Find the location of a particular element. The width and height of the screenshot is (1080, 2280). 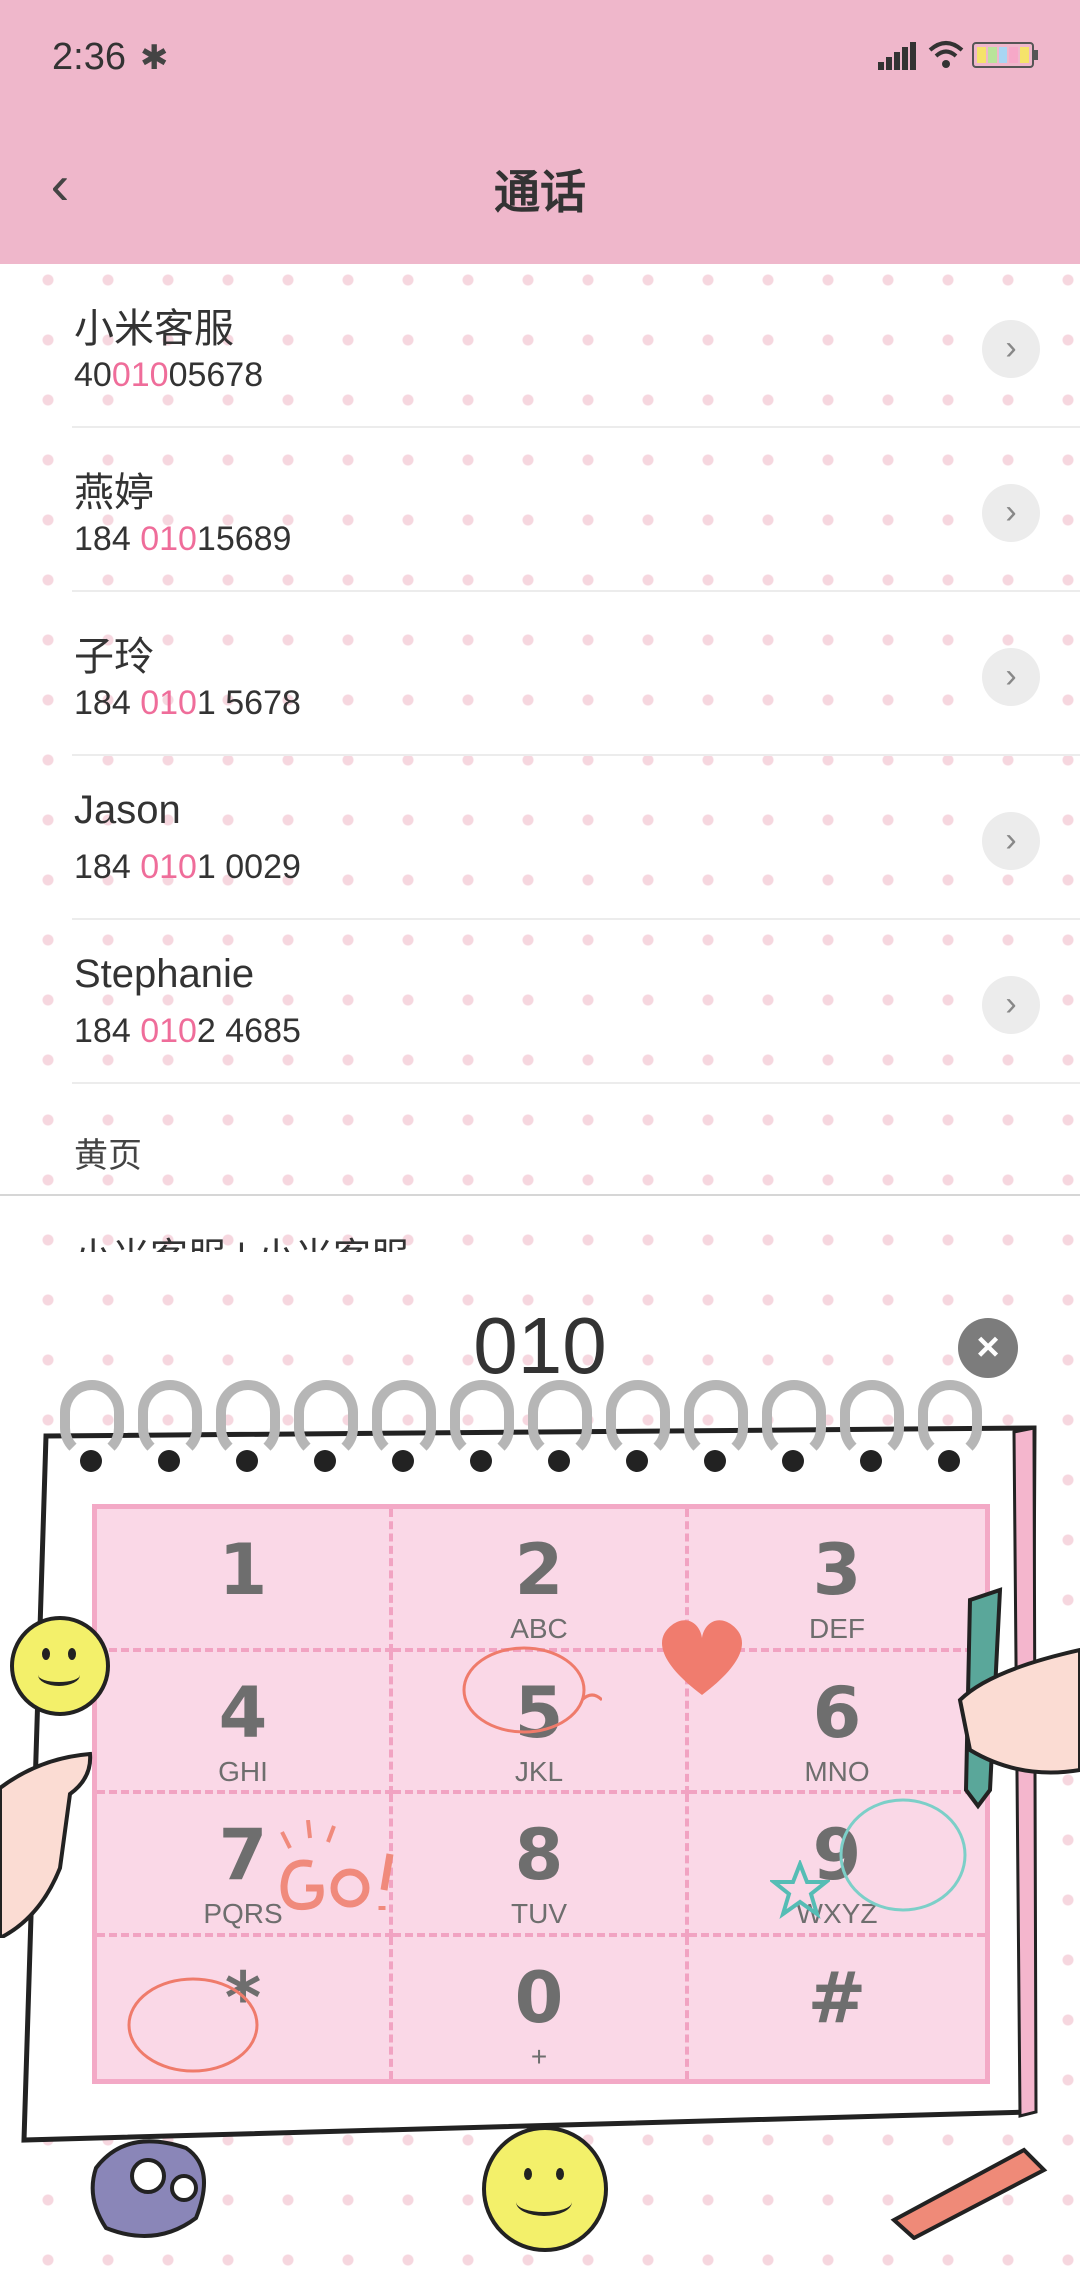

battery-icon is located at coordinates (1003, 55).